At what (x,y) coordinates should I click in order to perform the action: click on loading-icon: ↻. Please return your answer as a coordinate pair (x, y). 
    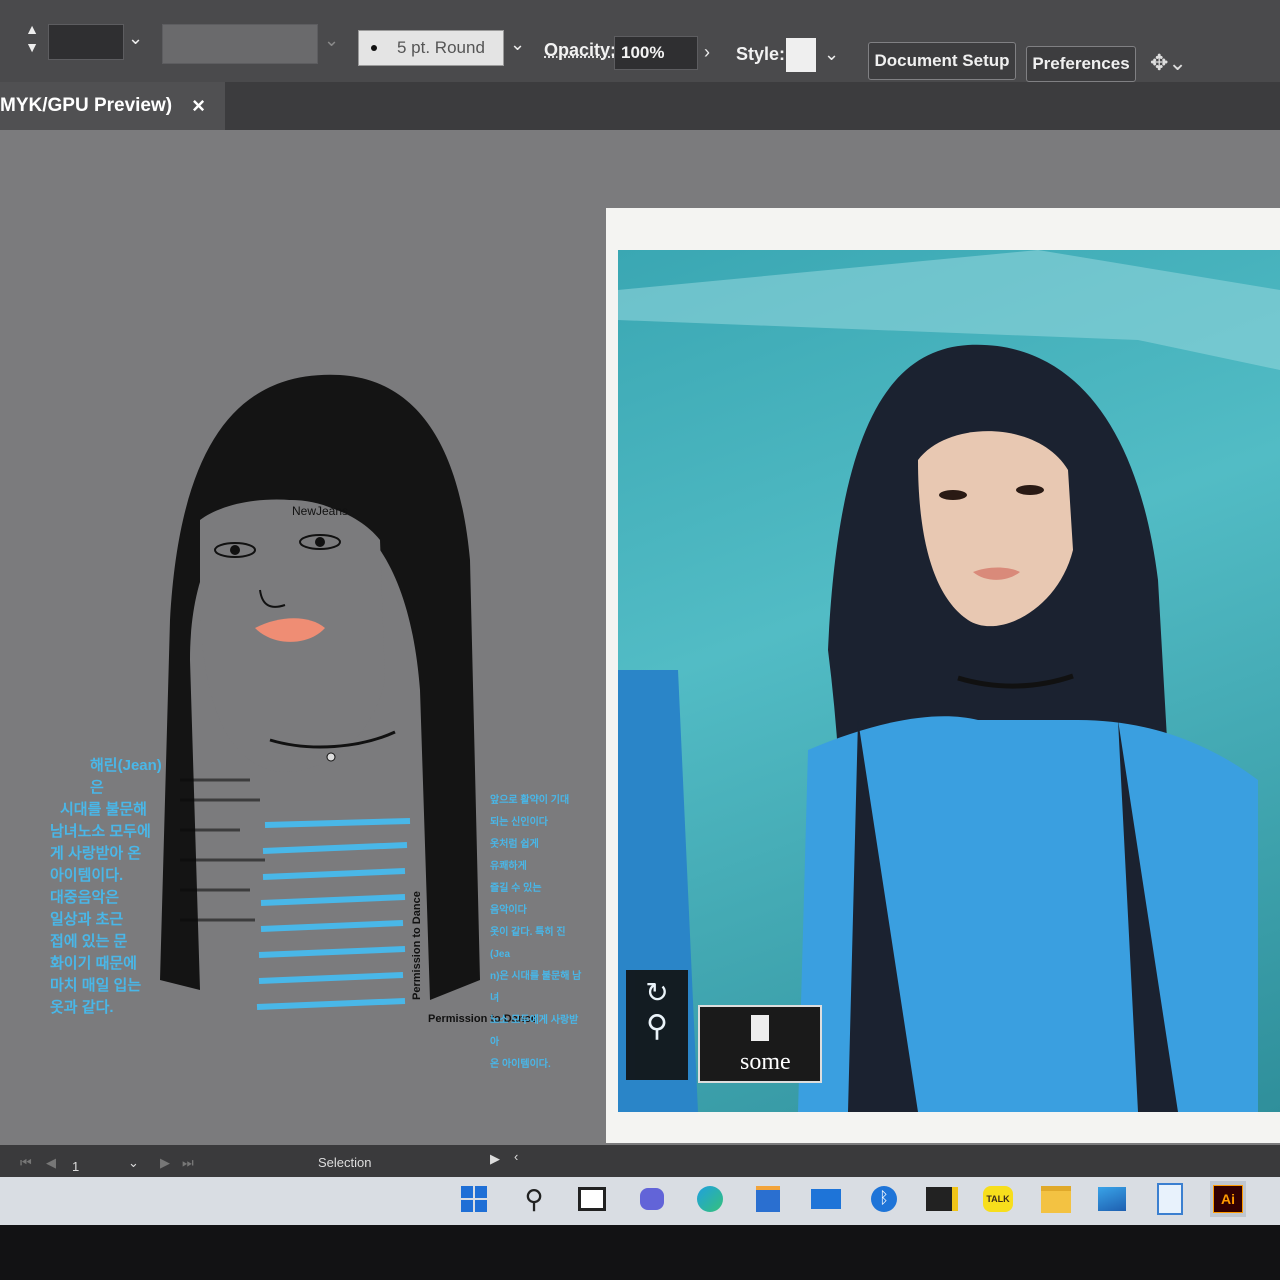
    Looking at the image, I should click on (657, 992).